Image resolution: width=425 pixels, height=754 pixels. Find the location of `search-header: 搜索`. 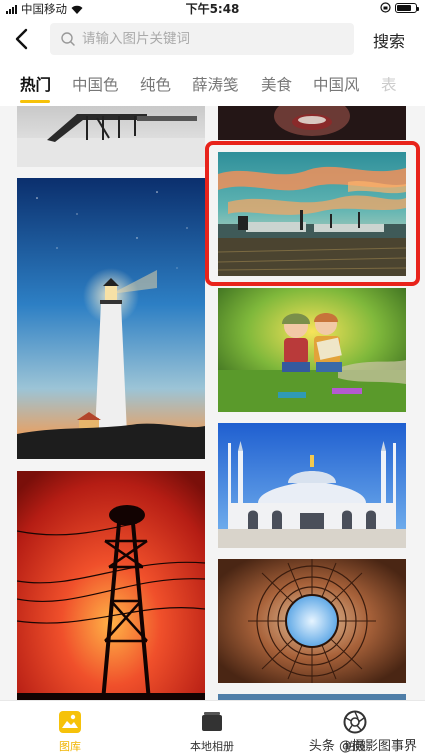

search-header: 搜索 is located at coordinates (212, 39).